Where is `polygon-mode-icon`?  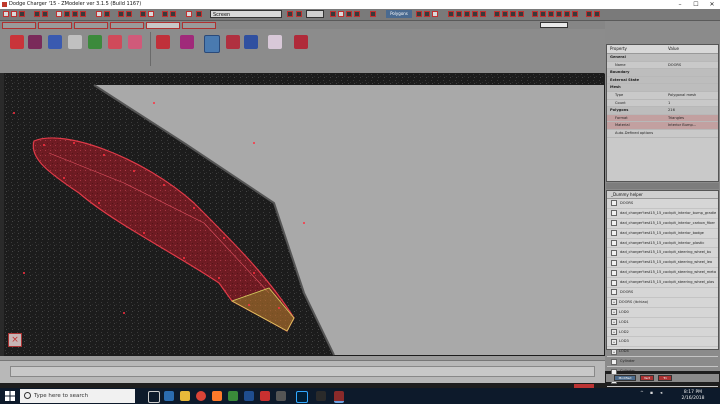
polygon-mode-icon is located at coordinates (143, 14).